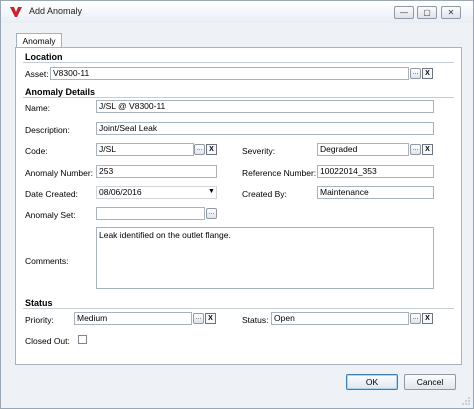 This screenshot has height=409, width=474. What do you see at coordinates (255, 320) in the screenshot?
I see `status-label: Status:` at bounding box center [255, 320].